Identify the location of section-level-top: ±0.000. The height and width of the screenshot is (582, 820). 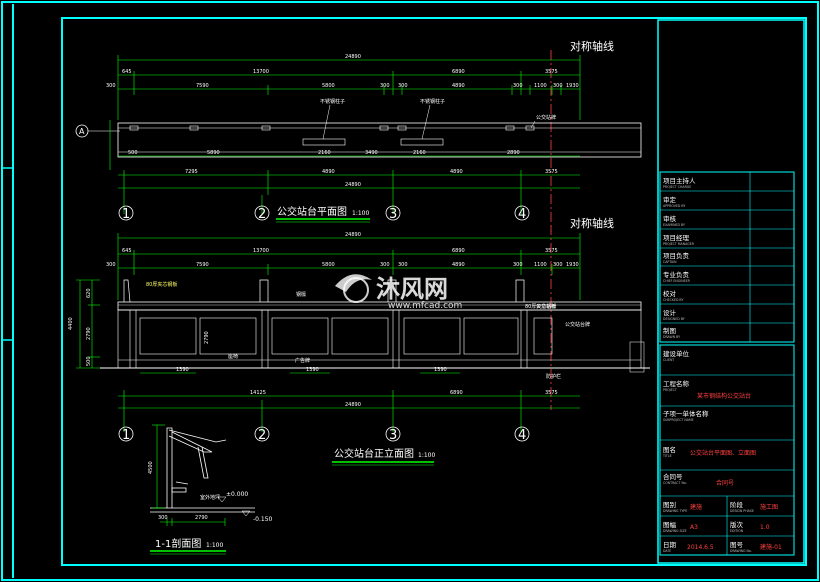
(237, 494).